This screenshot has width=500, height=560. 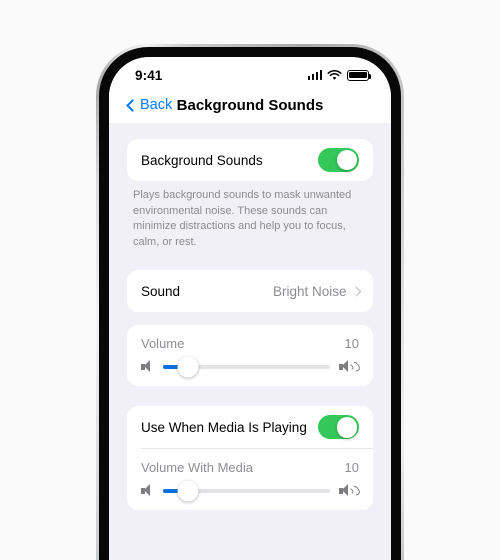 I want to click on background-sounds-label: Background Sounds, so click(x=202, y=160).